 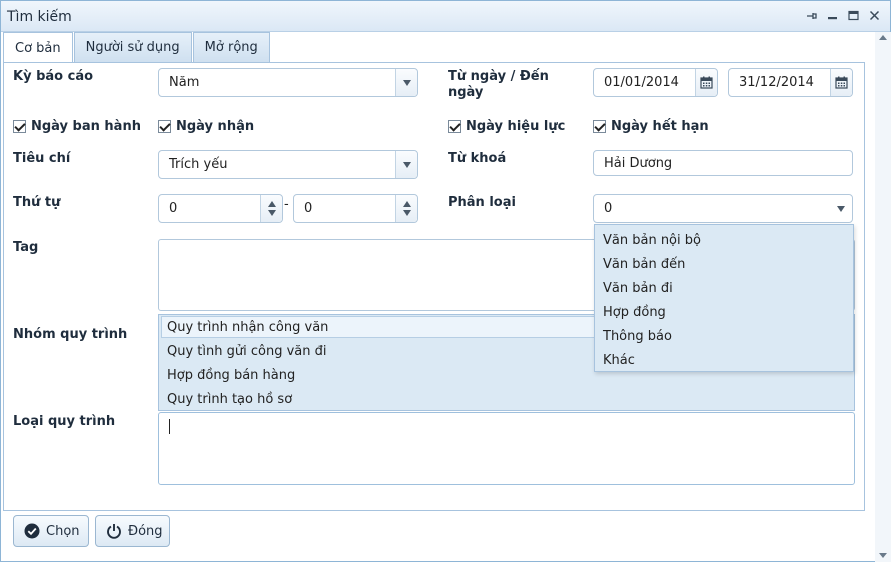 I want to click on date-from-value: 01/01/2014, so click(x=641, y=82).